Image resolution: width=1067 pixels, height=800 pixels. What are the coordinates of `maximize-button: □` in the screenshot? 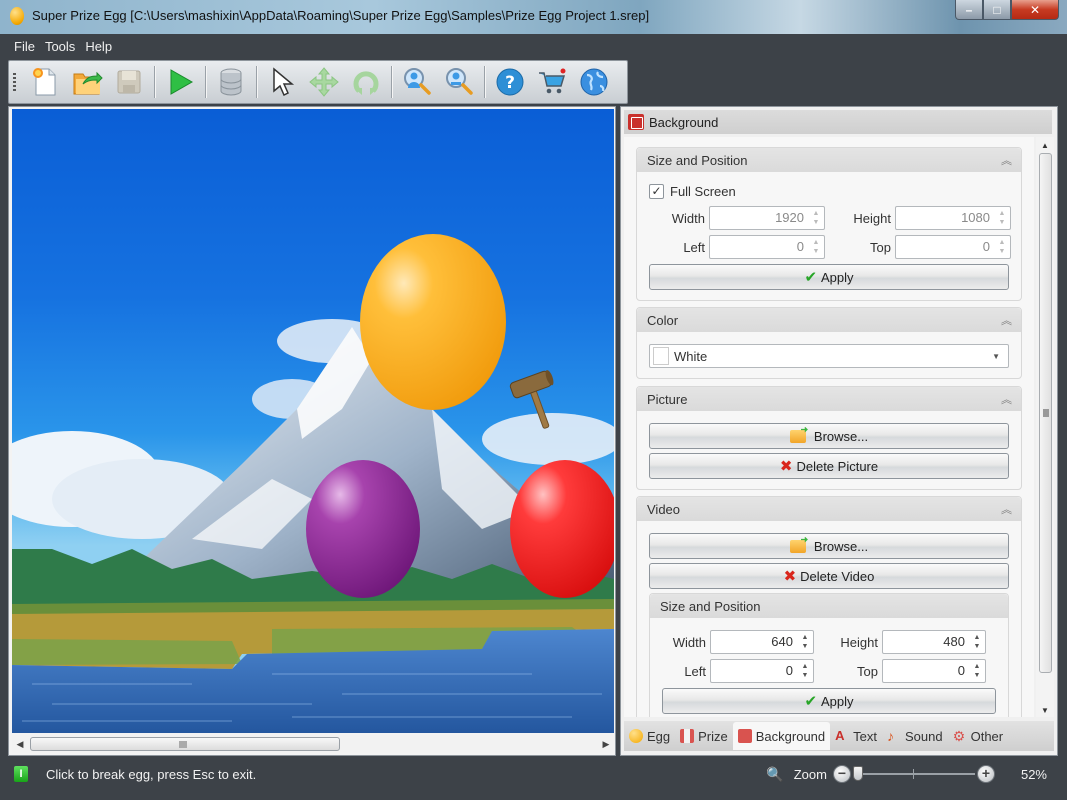 It's located at (997, 10).